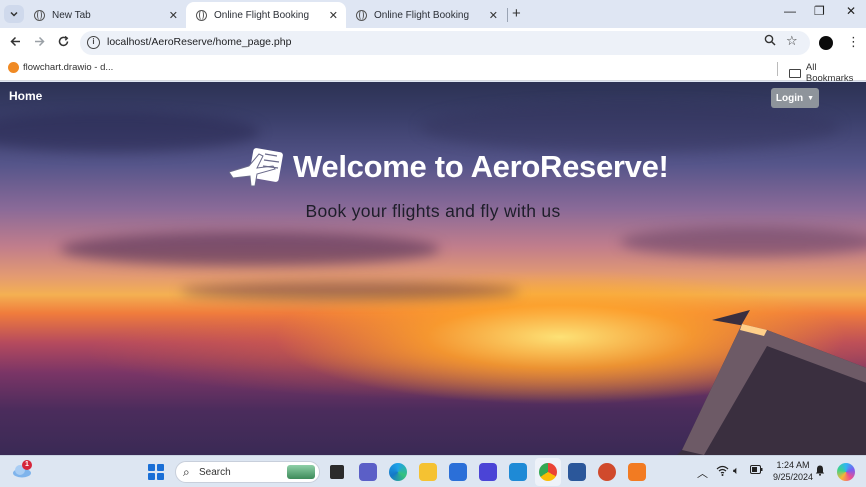 The image size is (866, 487). What do you see at coordinates (433, 71) in the screenshot?
I see `bookmarks-bar: flowchart.drawio - d... All Bookmarks` at bounding box center [433, 71].